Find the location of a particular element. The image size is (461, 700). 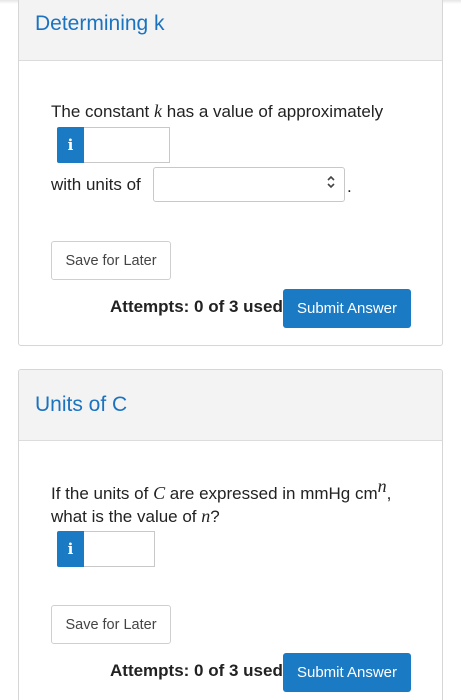

n-value-input is located at coordinates (119, 549).